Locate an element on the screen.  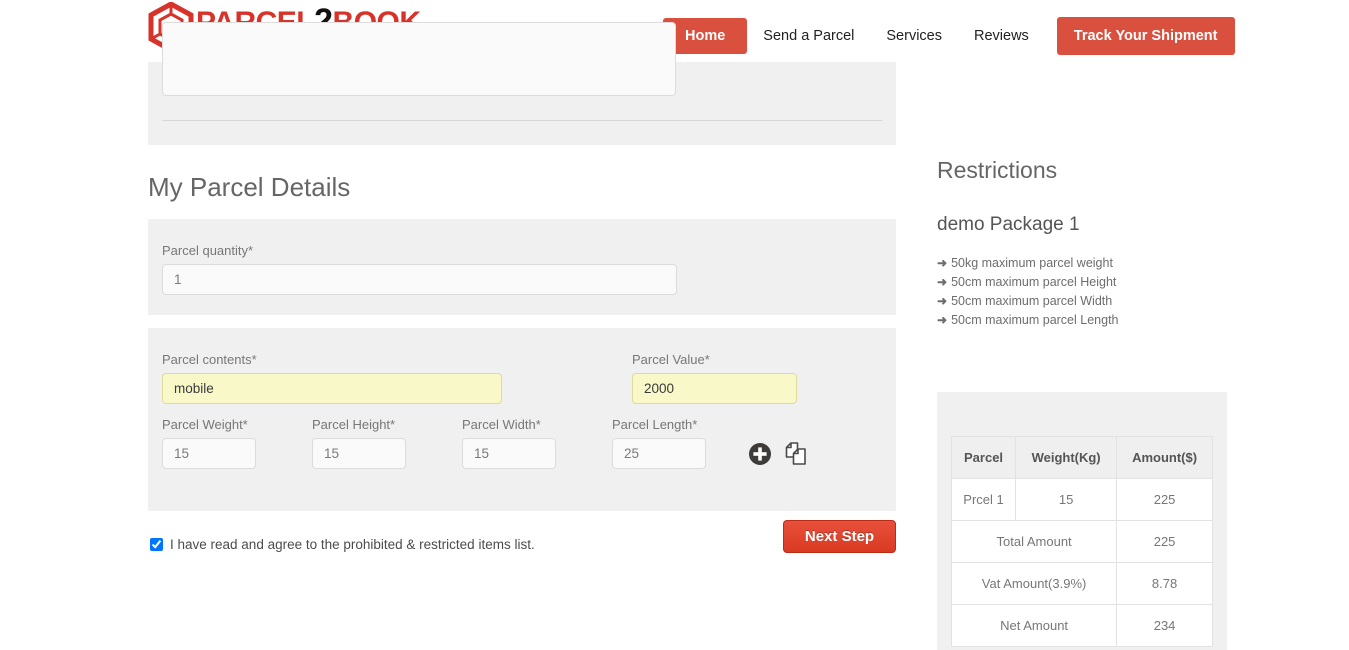
cell-net-amount-label: Net Amount is located at coordinates (1034, 625).